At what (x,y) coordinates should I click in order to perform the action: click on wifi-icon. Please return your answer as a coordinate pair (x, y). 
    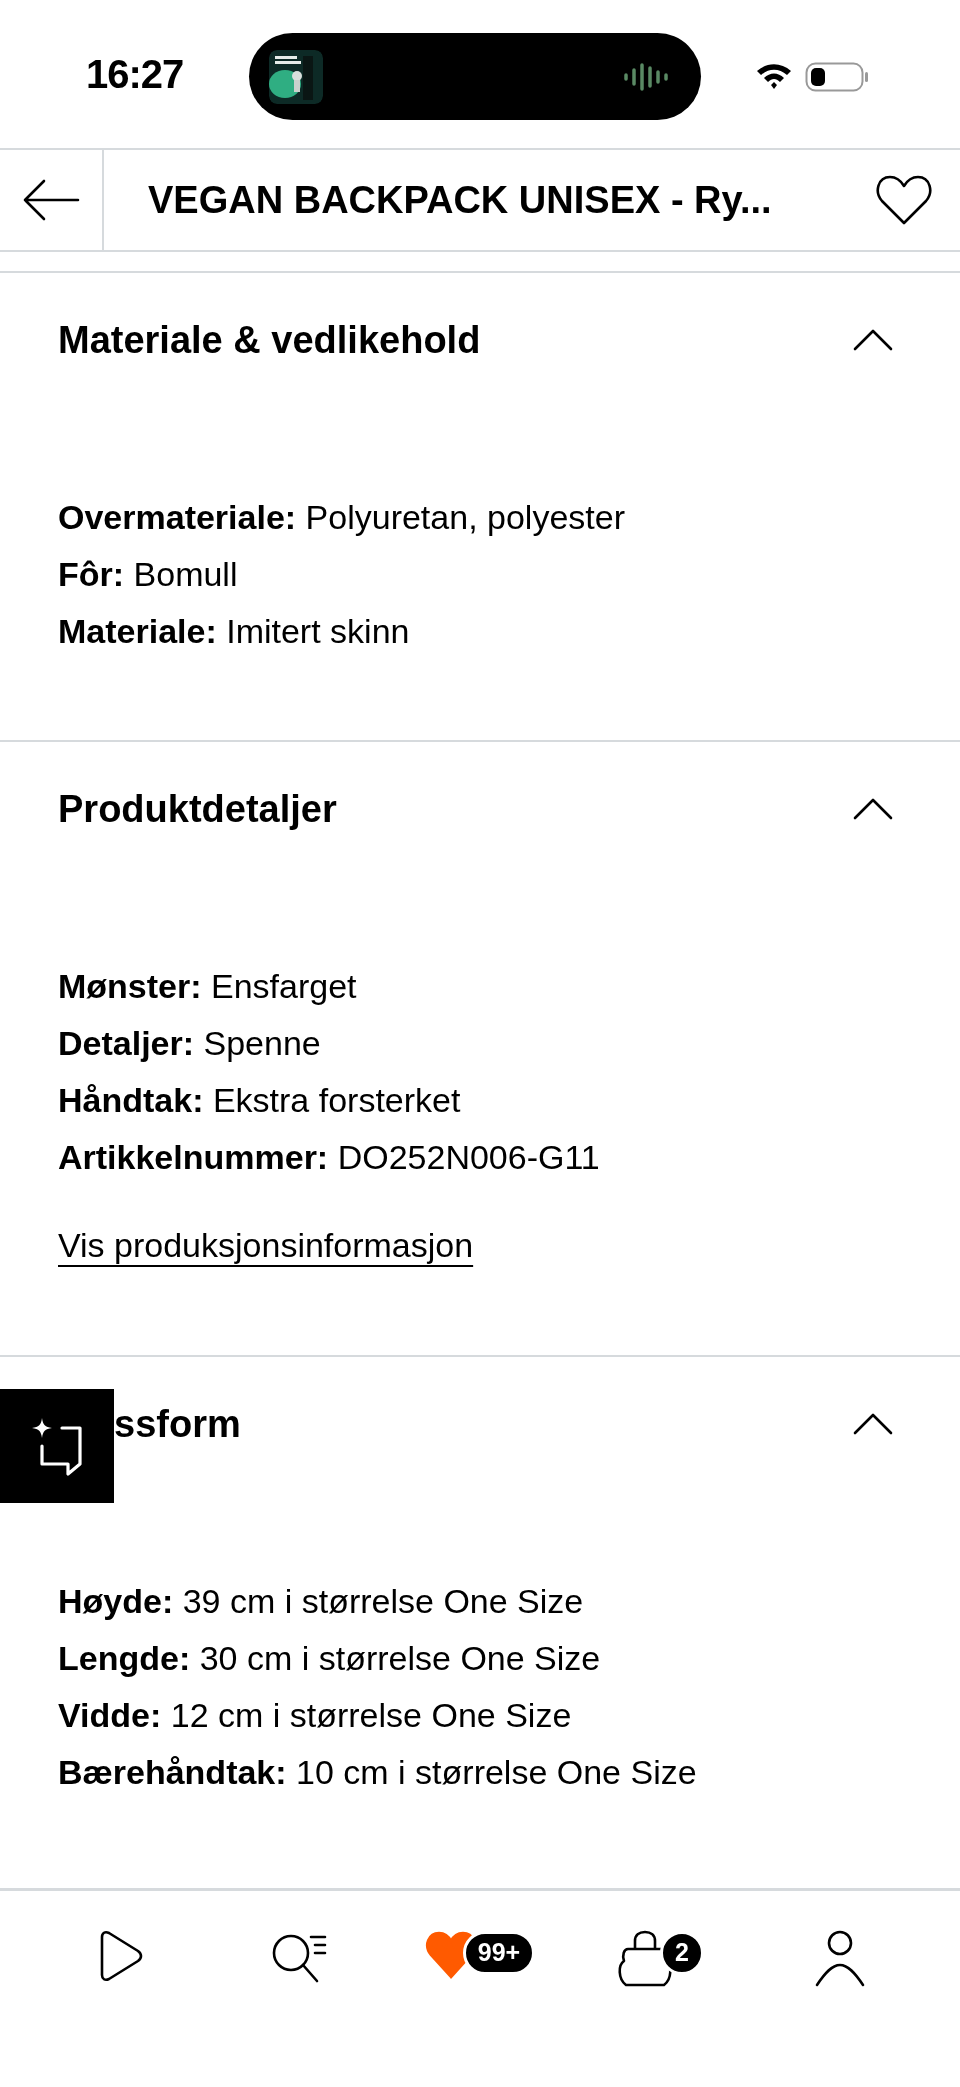
    Looking at the image, I should click on (774, 76).